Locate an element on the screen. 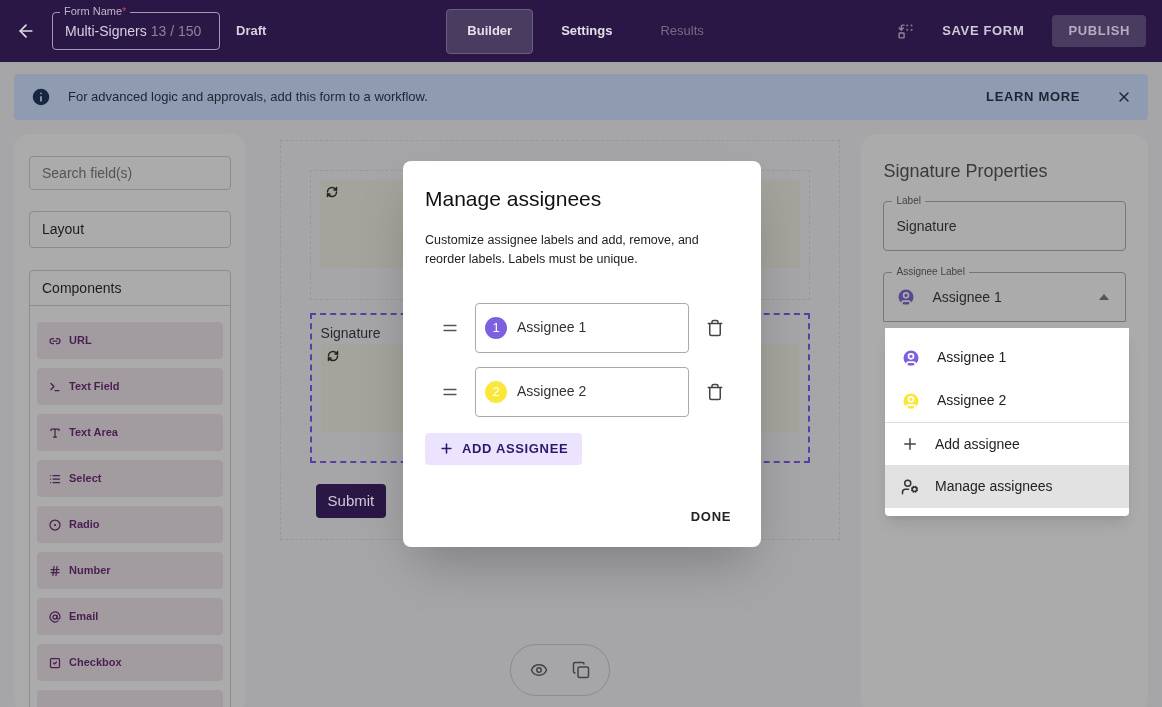 The width and height of the screenshot is (1162, 707). layout-section: Layout is located at coordinates (130, 229).